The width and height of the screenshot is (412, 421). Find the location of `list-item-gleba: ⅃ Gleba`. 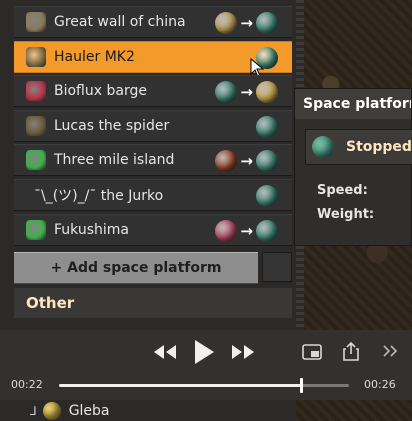

list-item-gleba: ⅃ Gleba is located at coordinates (153, 410).